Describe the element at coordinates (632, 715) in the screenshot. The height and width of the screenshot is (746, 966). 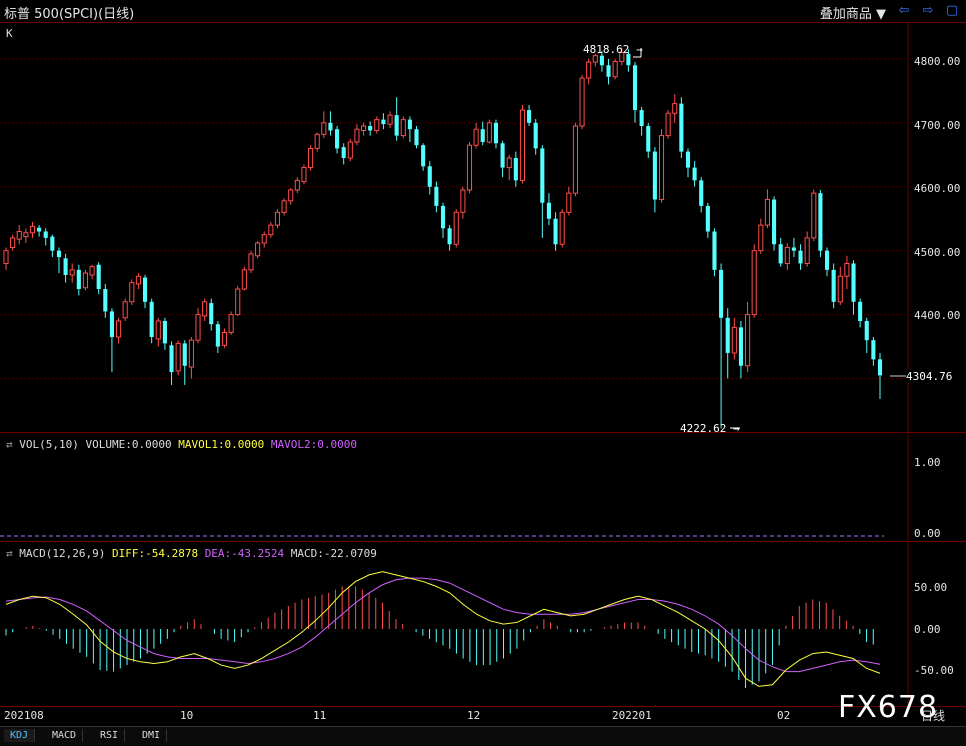
I see `date-label: 202201` at that location.